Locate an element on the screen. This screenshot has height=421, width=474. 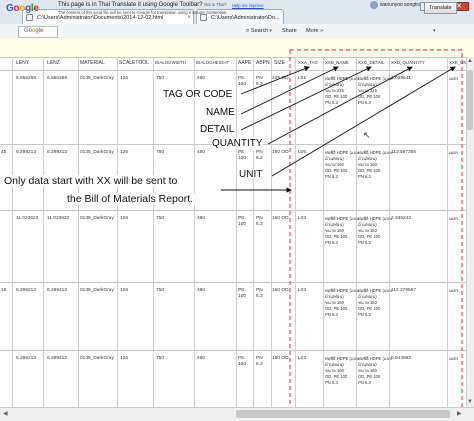
unit-arrow is located at coordinates (363, 121).